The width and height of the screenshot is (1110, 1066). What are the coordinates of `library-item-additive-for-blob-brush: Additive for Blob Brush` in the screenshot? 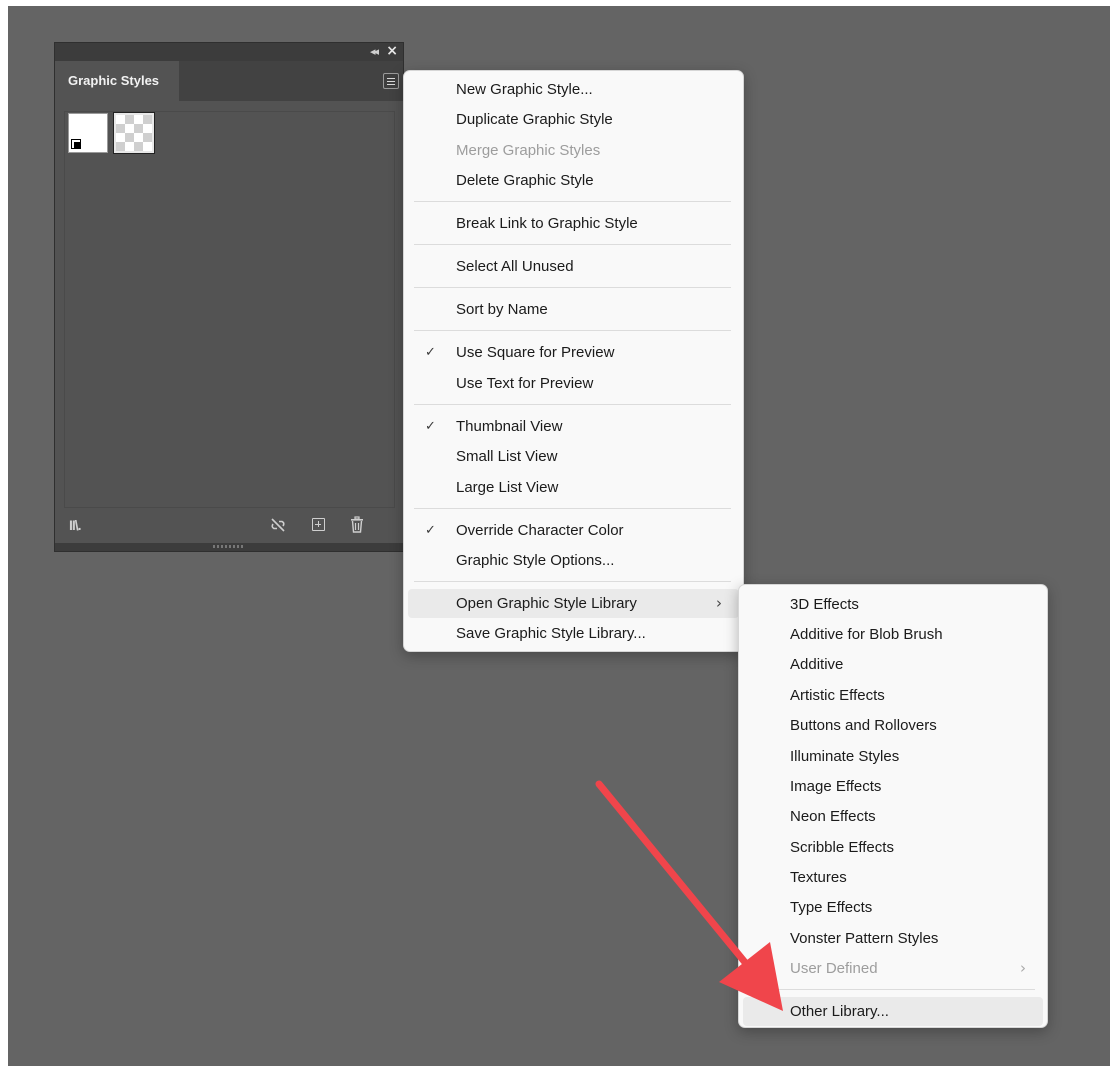 It's located at (893, 634).